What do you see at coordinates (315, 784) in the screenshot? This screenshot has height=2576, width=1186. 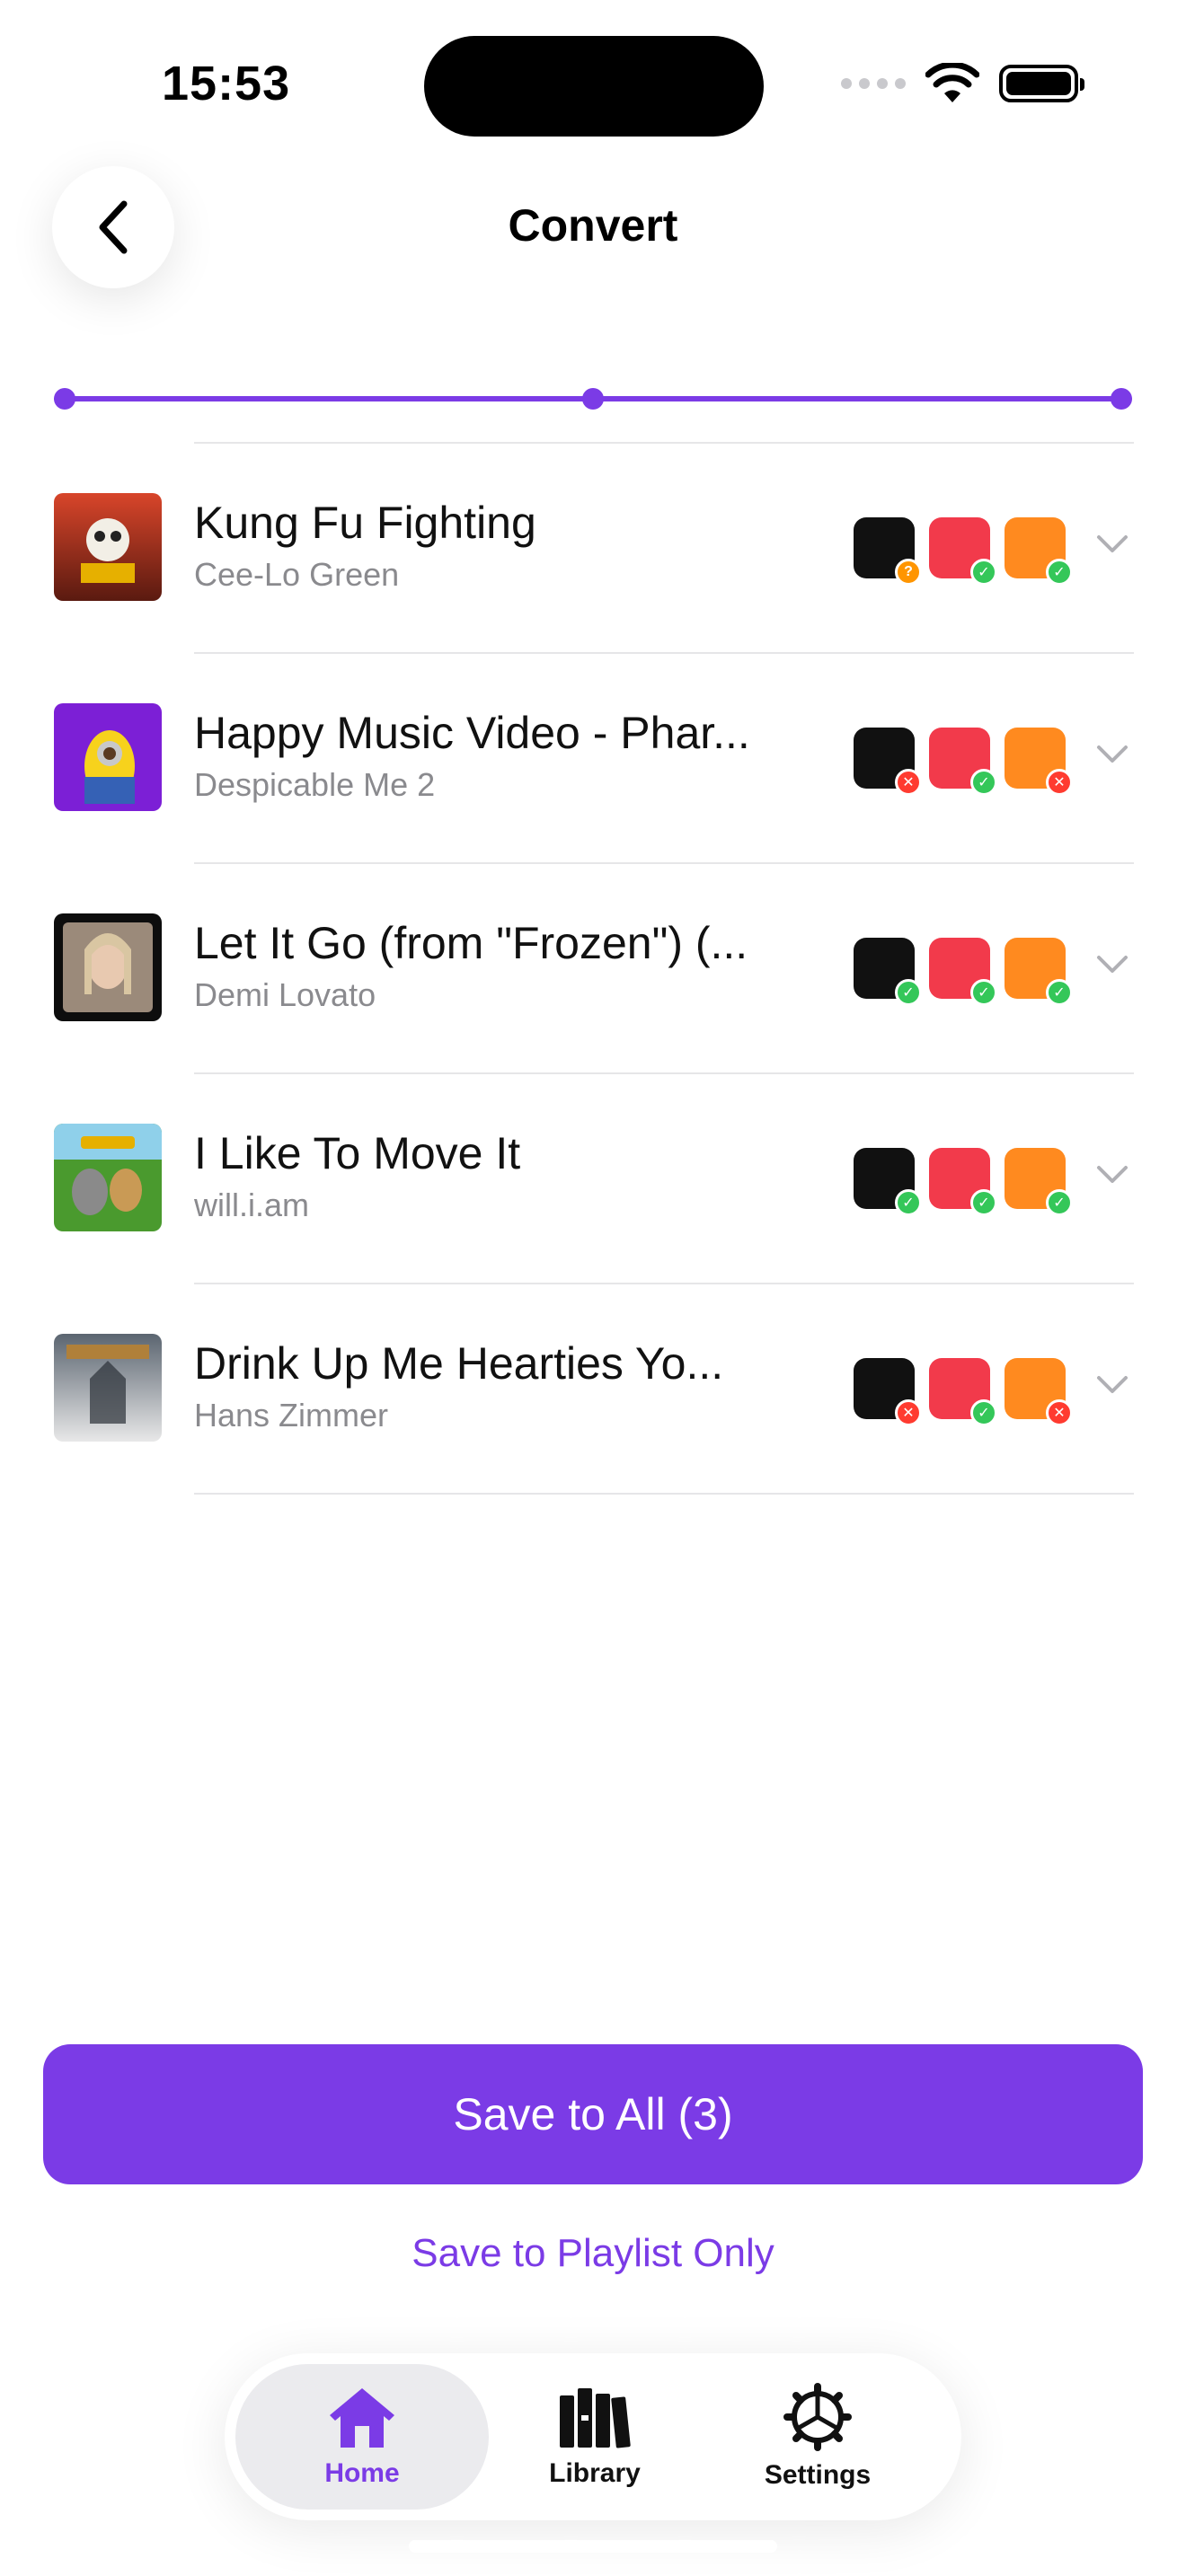 I see `track-artist: Despicable Me 2` at bounding box center [315, 784].